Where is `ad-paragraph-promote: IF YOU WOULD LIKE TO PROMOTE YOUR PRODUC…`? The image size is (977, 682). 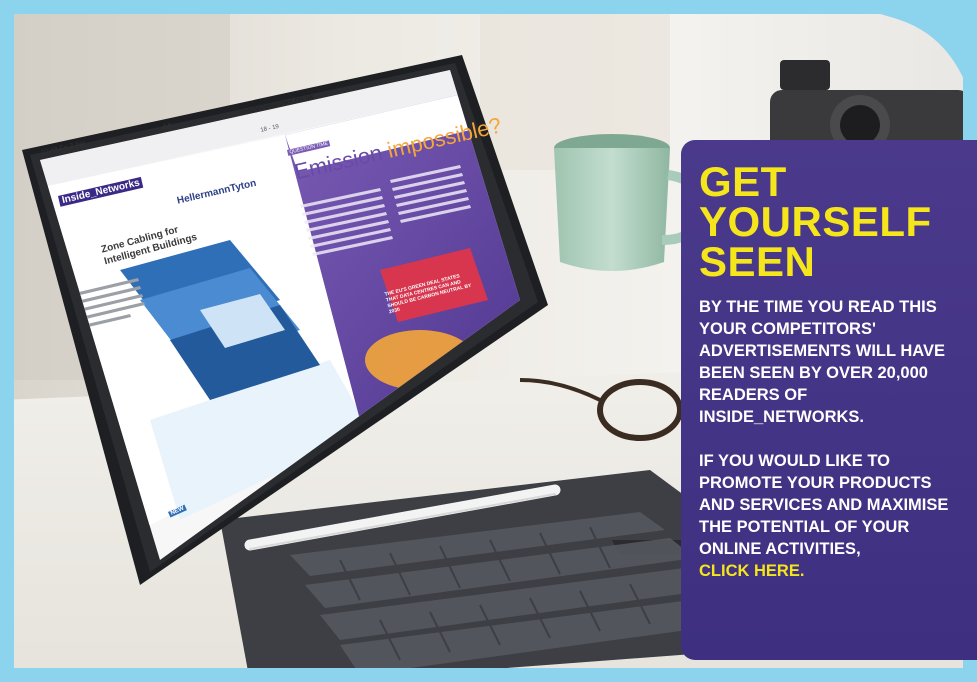
ad-paragraph-promote: IF YOU WOULD LIKE TO PROMOTE YOUR PRODUC… is located at coordinates (830, 516).